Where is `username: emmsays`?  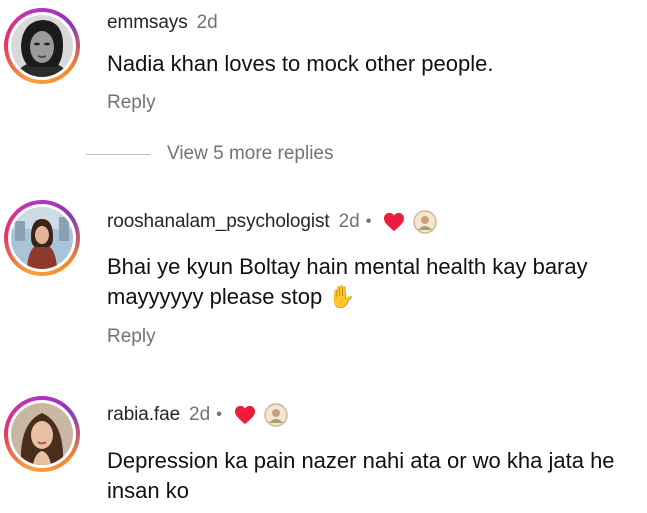
username: emmsays is located at coordinates (147, 23).